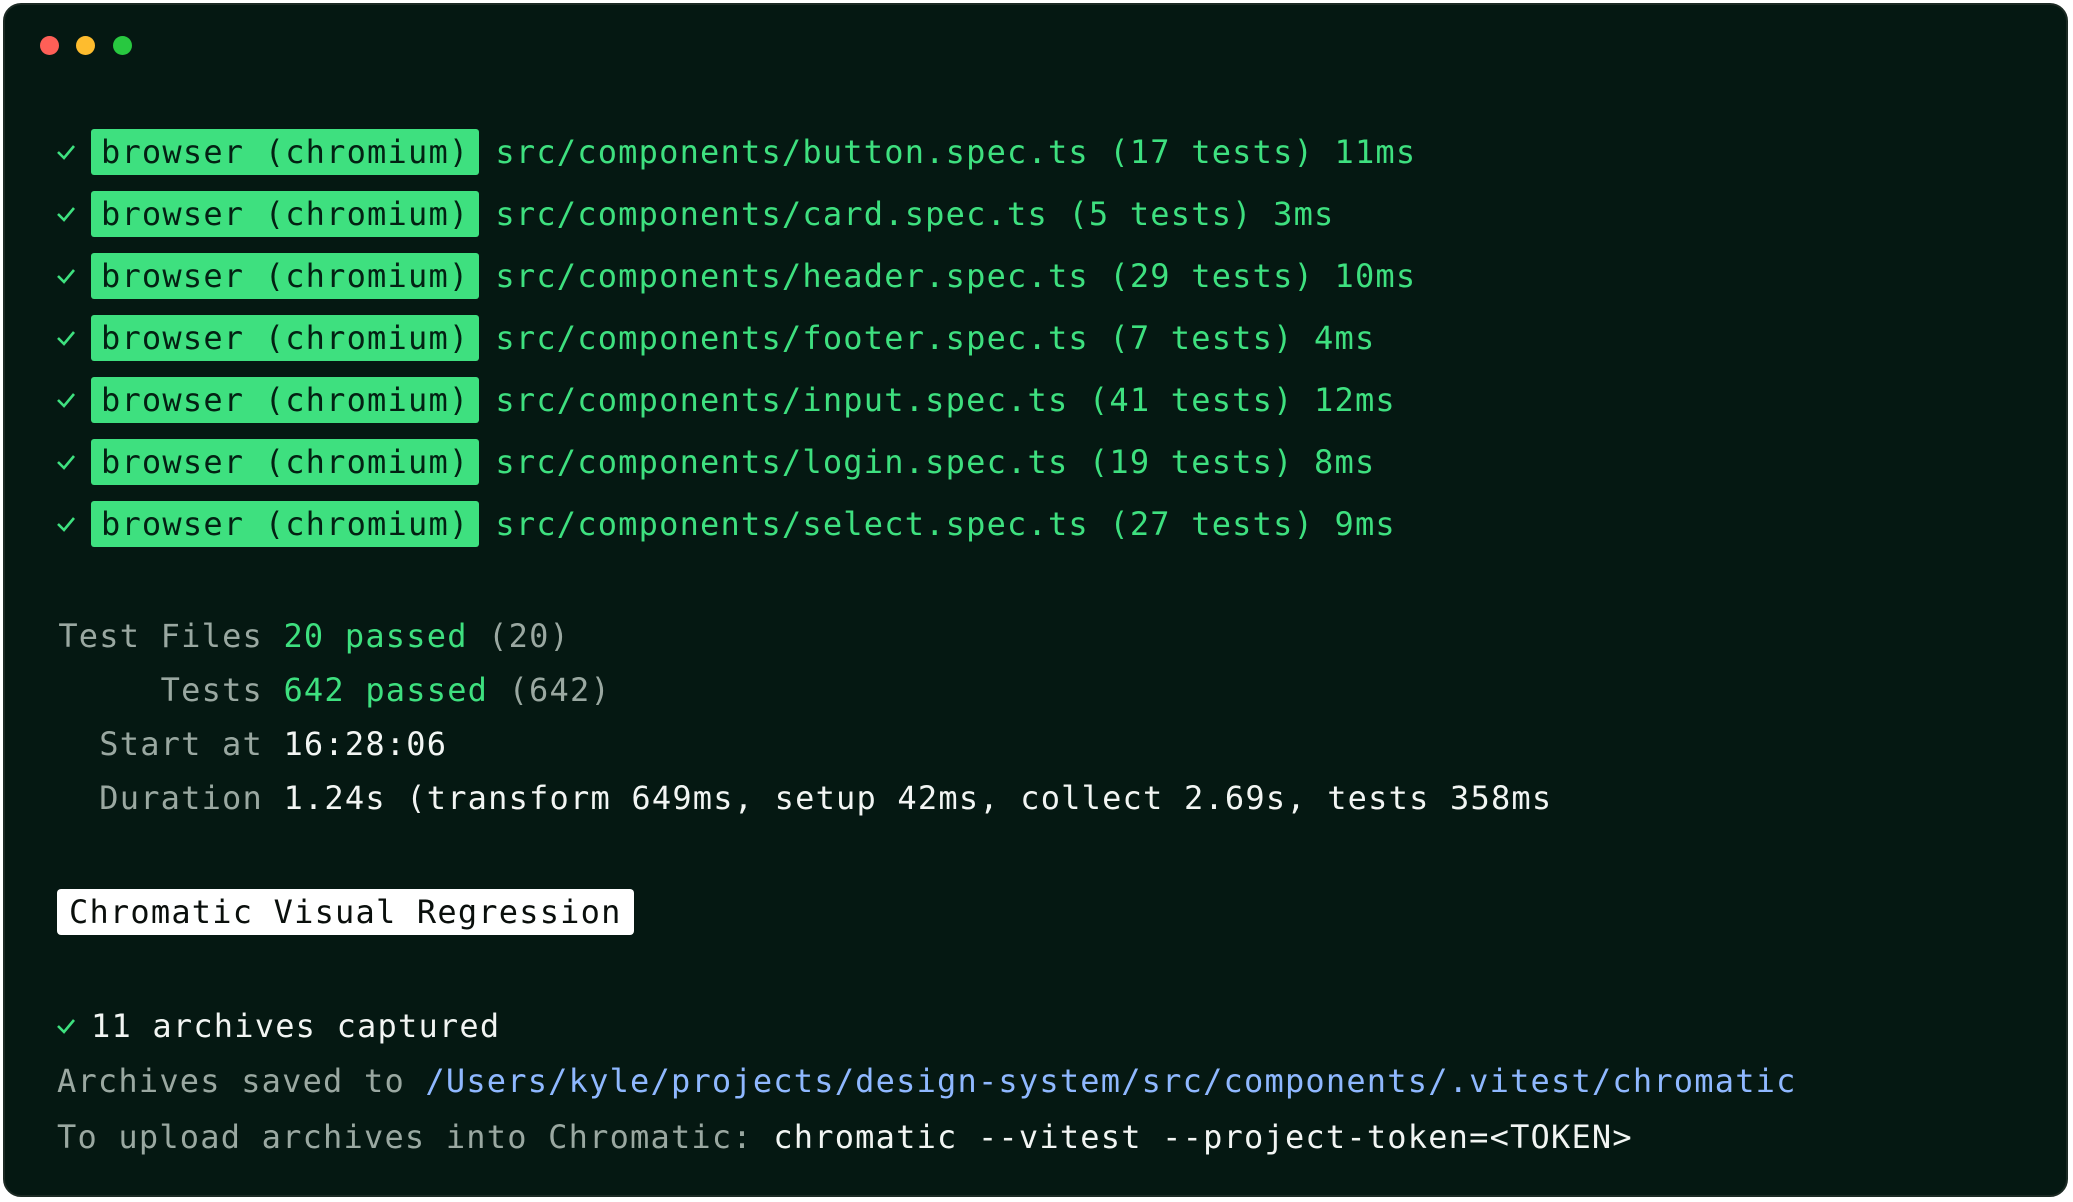  What do you see at coordinates (792, 152) in the screenshot?
I see `test-file-path: src/components/button.spec.ts` at bounding box center [792, 152].